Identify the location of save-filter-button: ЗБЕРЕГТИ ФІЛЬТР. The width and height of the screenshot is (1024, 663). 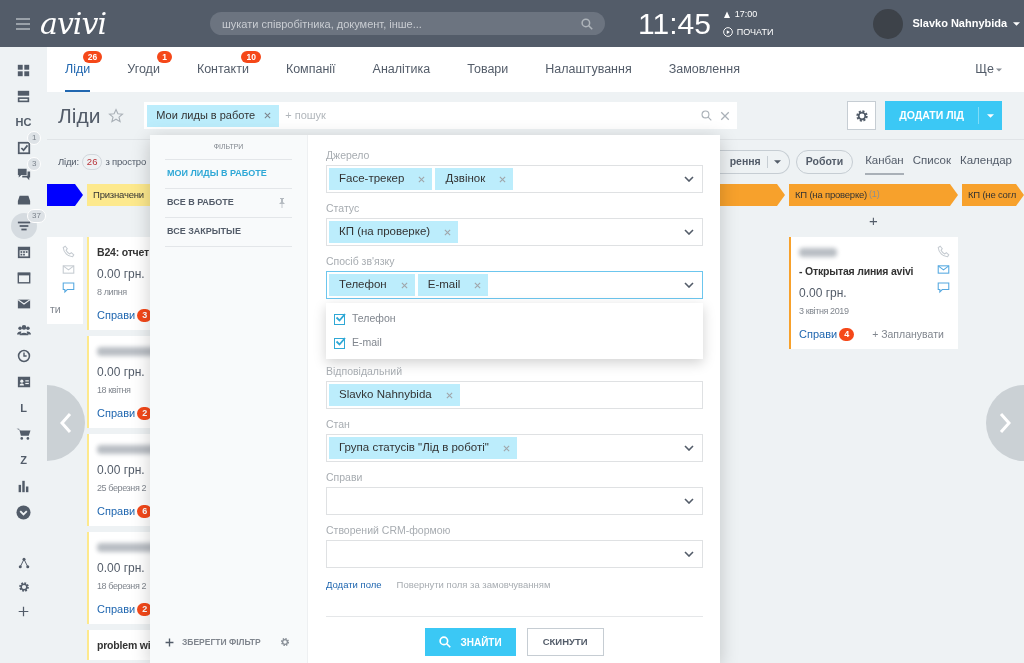
(213, 642).